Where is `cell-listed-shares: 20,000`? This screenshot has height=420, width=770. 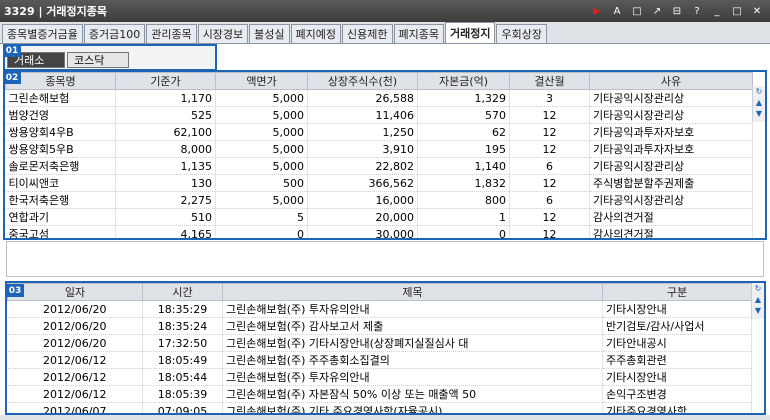 cell-listed-shares: 20,000 is located at coordinates (362, 217).